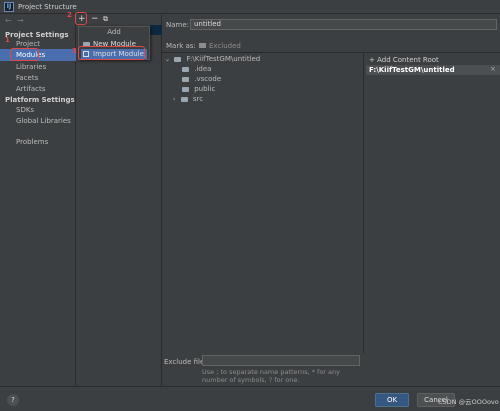 The width and height of the screenshot is (500, 411). I want to click on intellij-app-icon: IJ, so click(9, 7).